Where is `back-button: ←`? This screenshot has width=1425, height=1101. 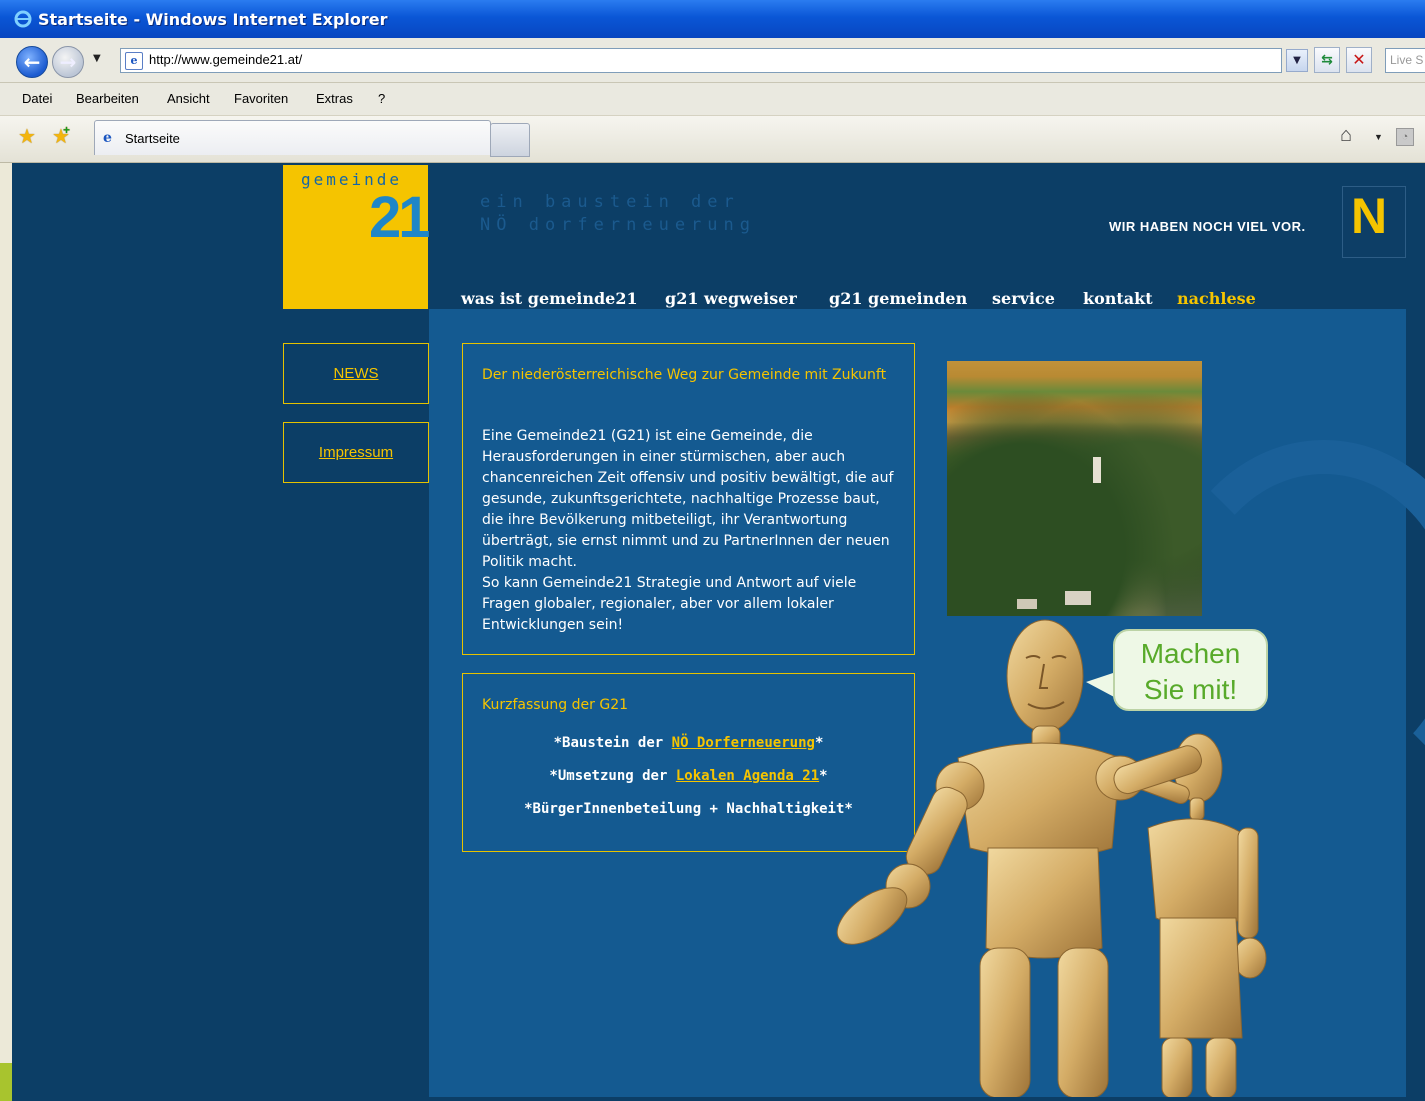 back-button: ← is located at coordinates (32, 62).